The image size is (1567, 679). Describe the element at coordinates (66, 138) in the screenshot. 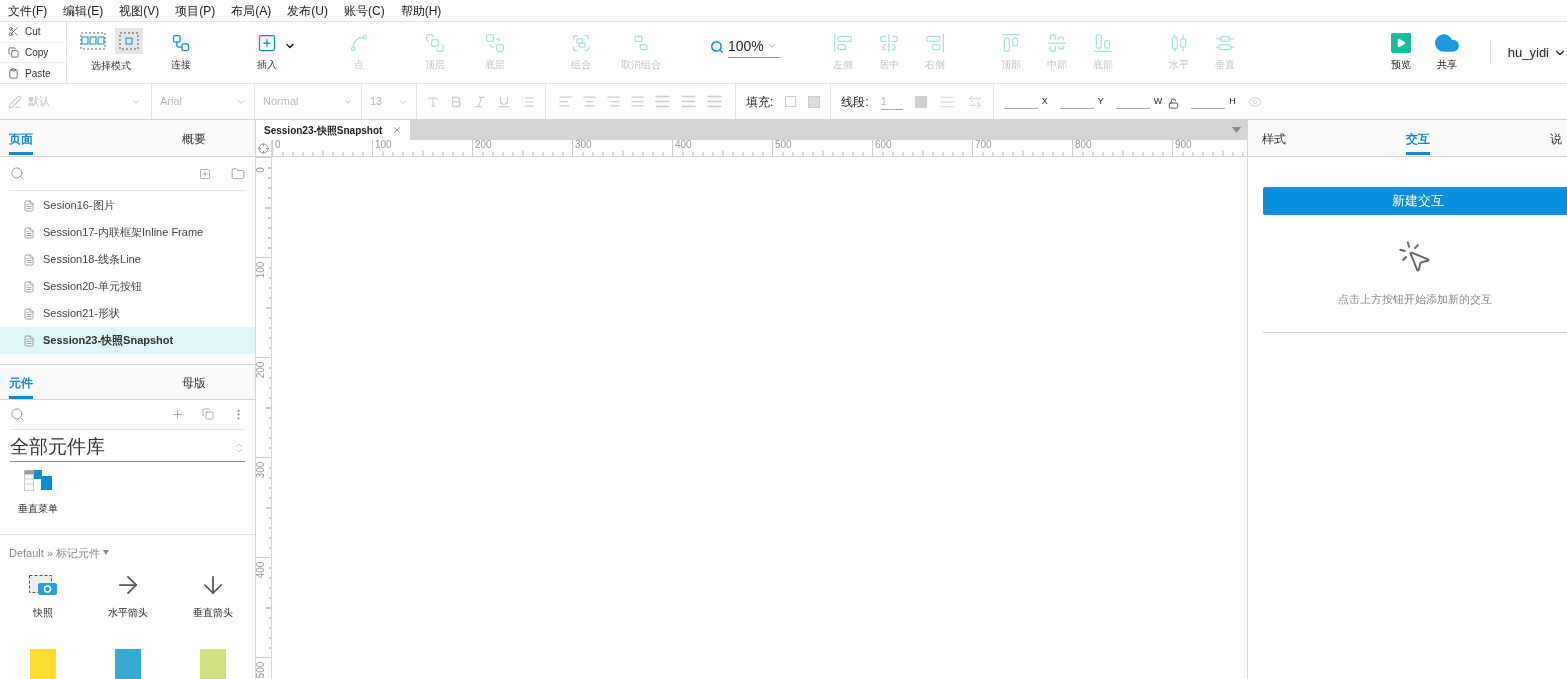

I see `panel-tab: 页面` at that location.